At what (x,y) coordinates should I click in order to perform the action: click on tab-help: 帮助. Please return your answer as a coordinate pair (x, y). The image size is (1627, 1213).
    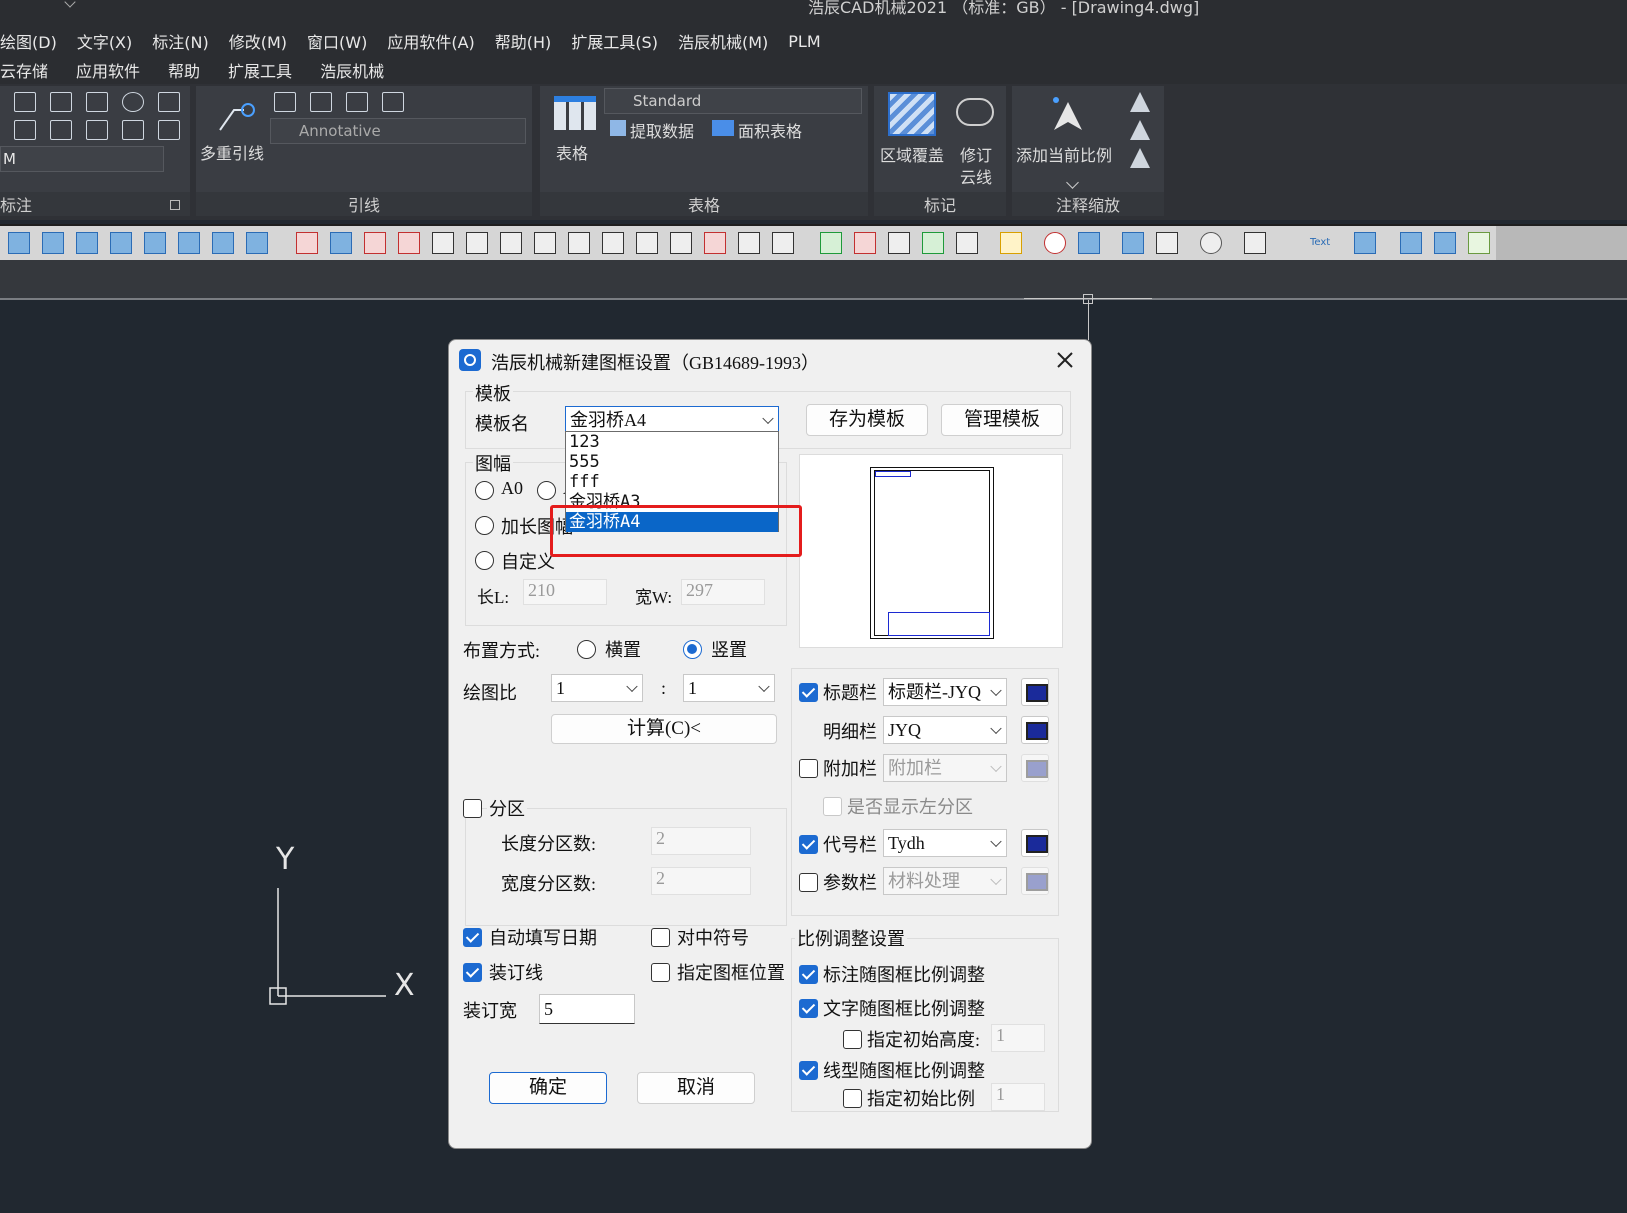
    Looking at the image, I should click on (184, 70).